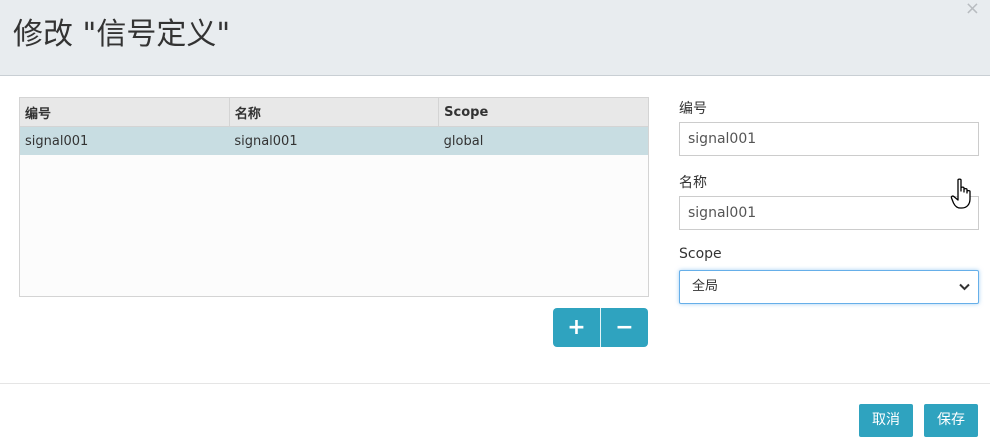  Describe the element at coordinates (972, 9) in the screenshot. I see `close-icon: ×` at that location.